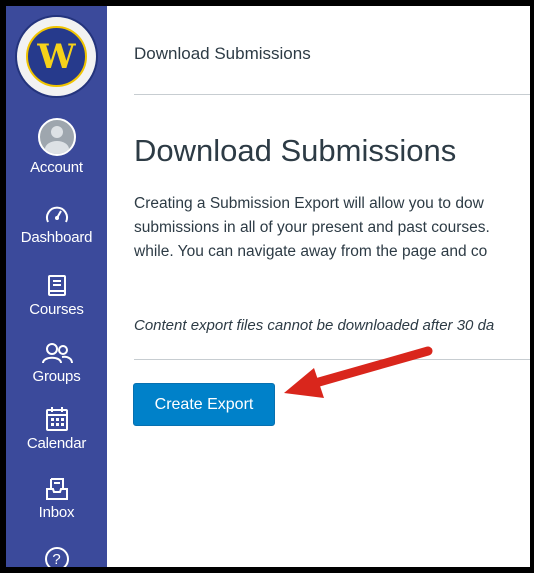 The width and height of the screenshot is (534, 573). What do you see at coordinates (56, 309) in the screenshot?
I see `nav-item-label: Courses` at bounding box center [56, 309].